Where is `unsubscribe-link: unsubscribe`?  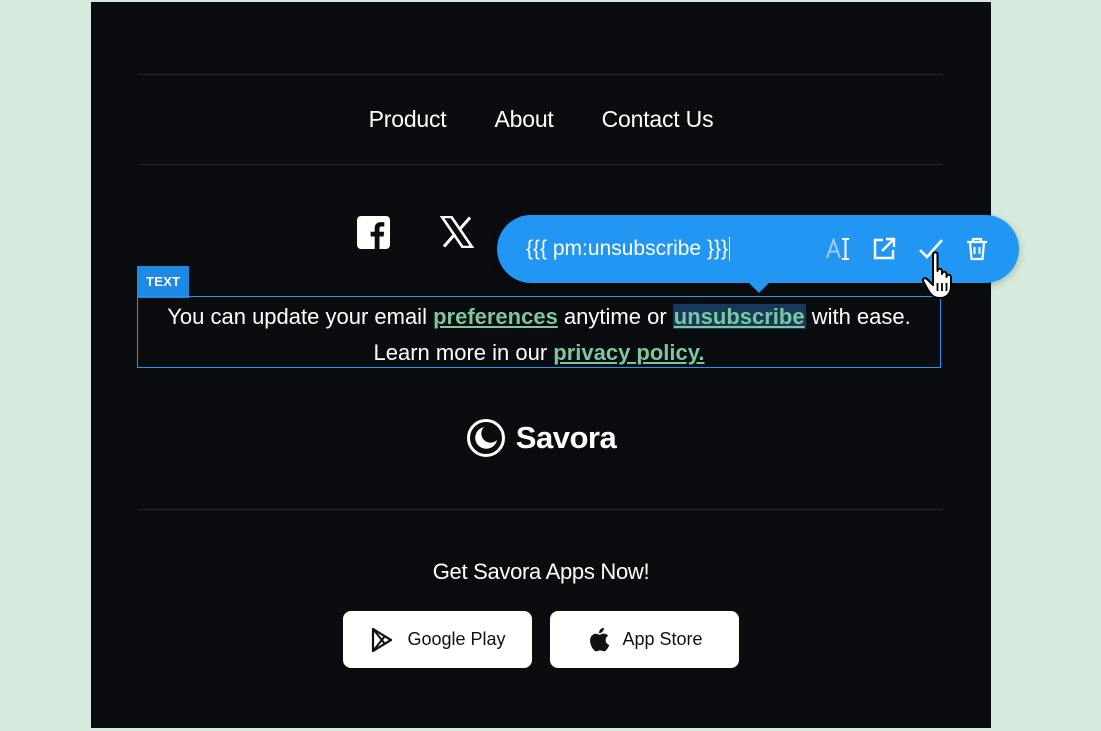
unsubscribe-link: unsubscribe is located at coordinates (739, 316).